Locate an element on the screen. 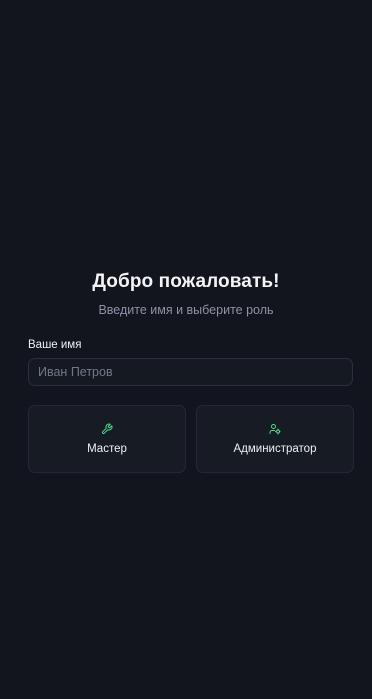 The width and height of the screenshot is (372, 699). wrench-icon is located at coordinates (107, 429).